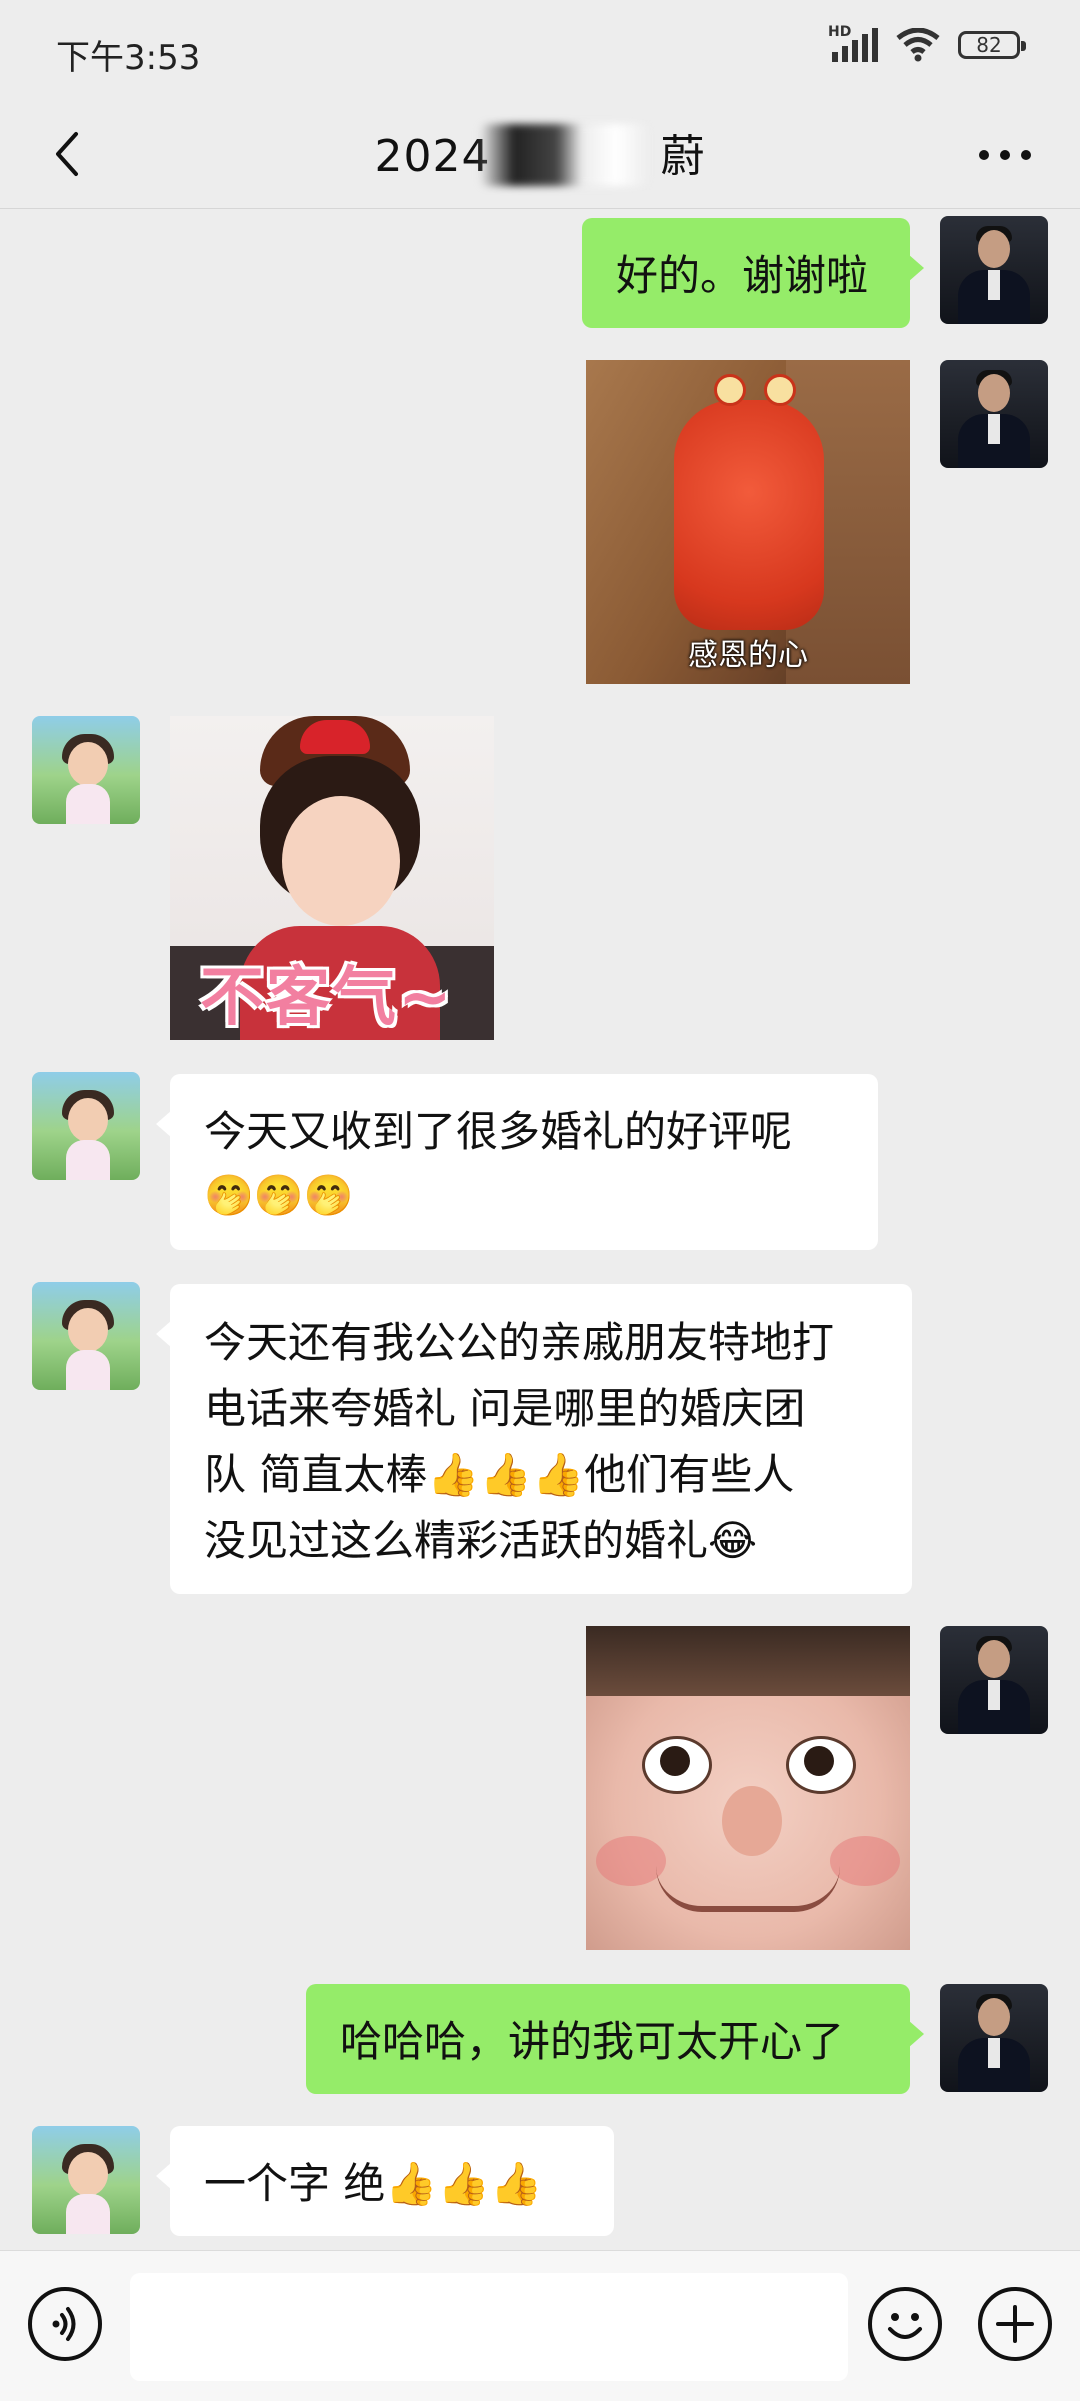 The height and width of the screenshot is (2401, 1080). Describe the element at coordinates (505, 1408) in the screenshot. I see `message-line: 电话来夸婚礼 问是哪里的婚庆团` at that location.